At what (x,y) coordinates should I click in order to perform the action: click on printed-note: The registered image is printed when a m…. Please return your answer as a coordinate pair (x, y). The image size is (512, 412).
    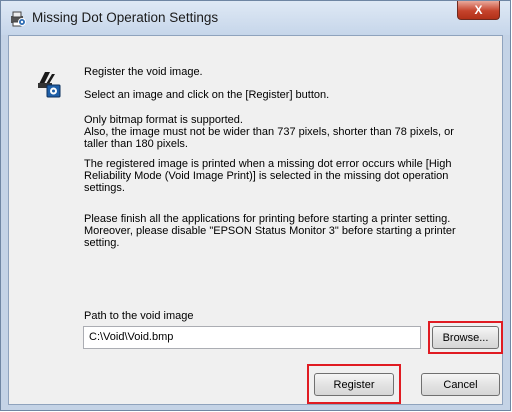
    Looking at the image, I should click on (268, 176).